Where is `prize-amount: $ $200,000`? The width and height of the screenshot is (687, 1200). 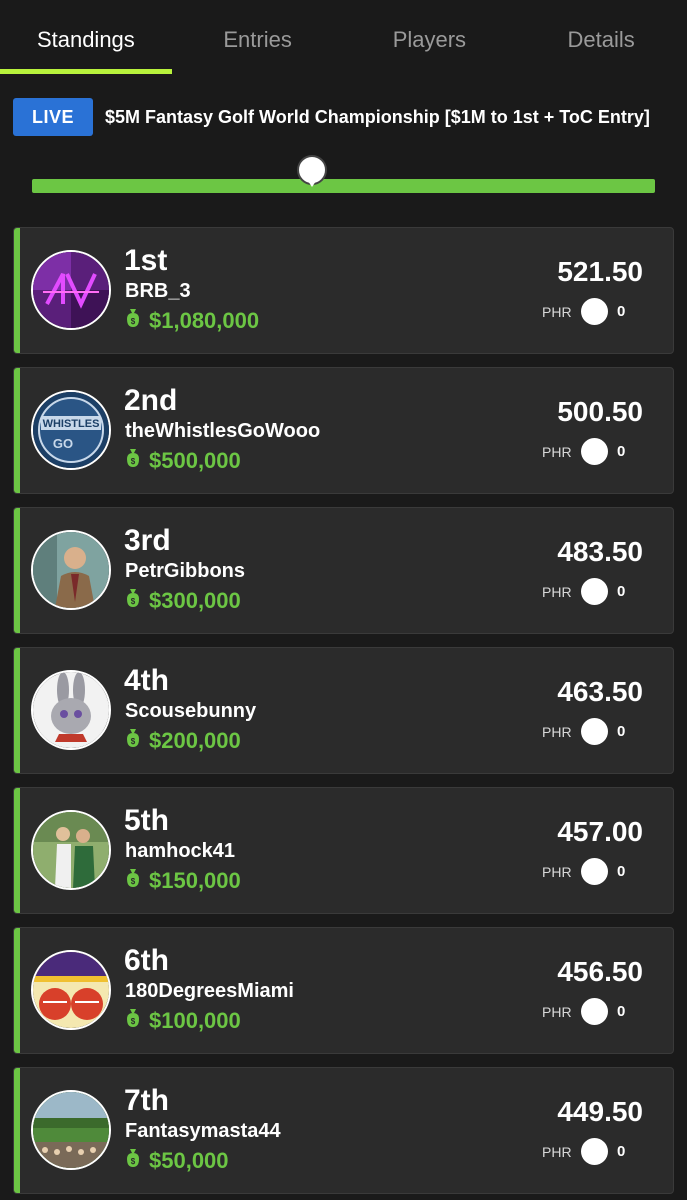
prize-amount: $ $200,000 is located at coordinates (183, 741).